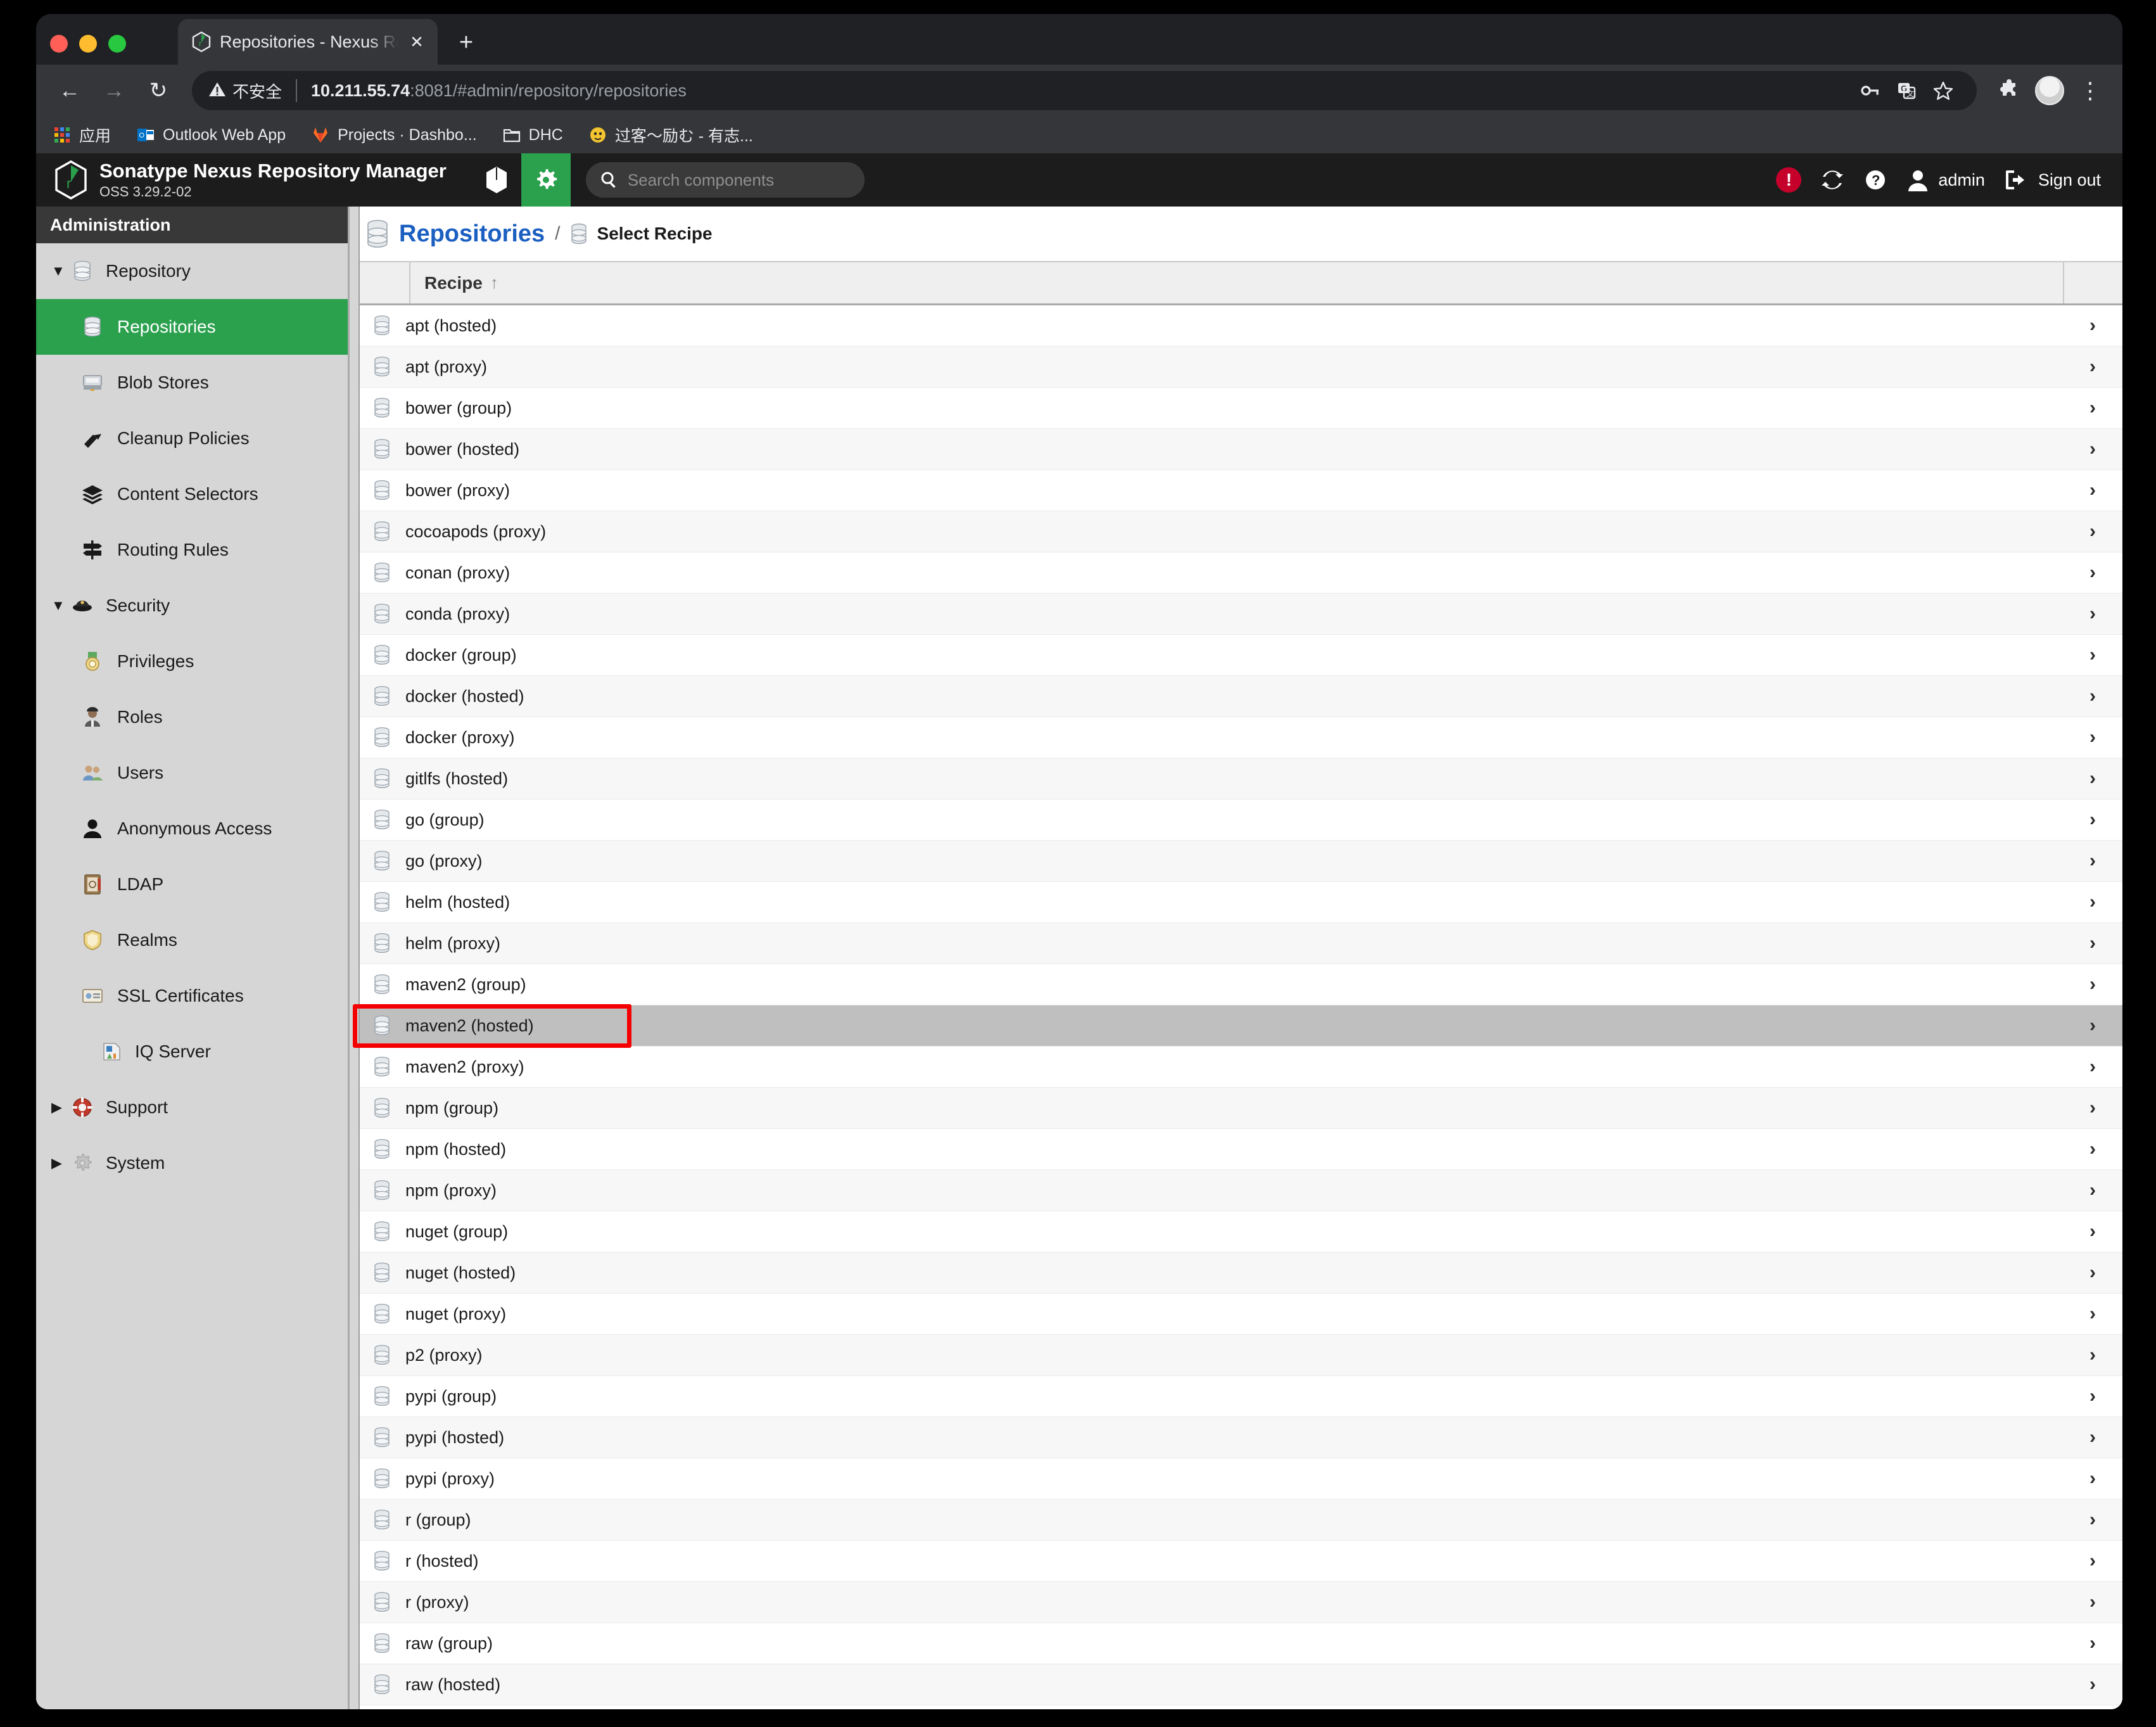 This screenshot has height=1727, width=2156. What do you see at coordinates (1236, 1067) in the screenshot?
I see `table-row: maven2 (proxy) ›` at bounding box center [1236, 1067].